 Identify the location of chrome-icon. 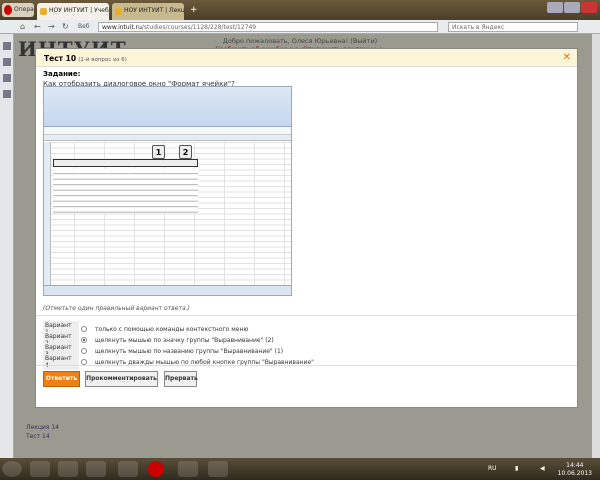
(40, 469).